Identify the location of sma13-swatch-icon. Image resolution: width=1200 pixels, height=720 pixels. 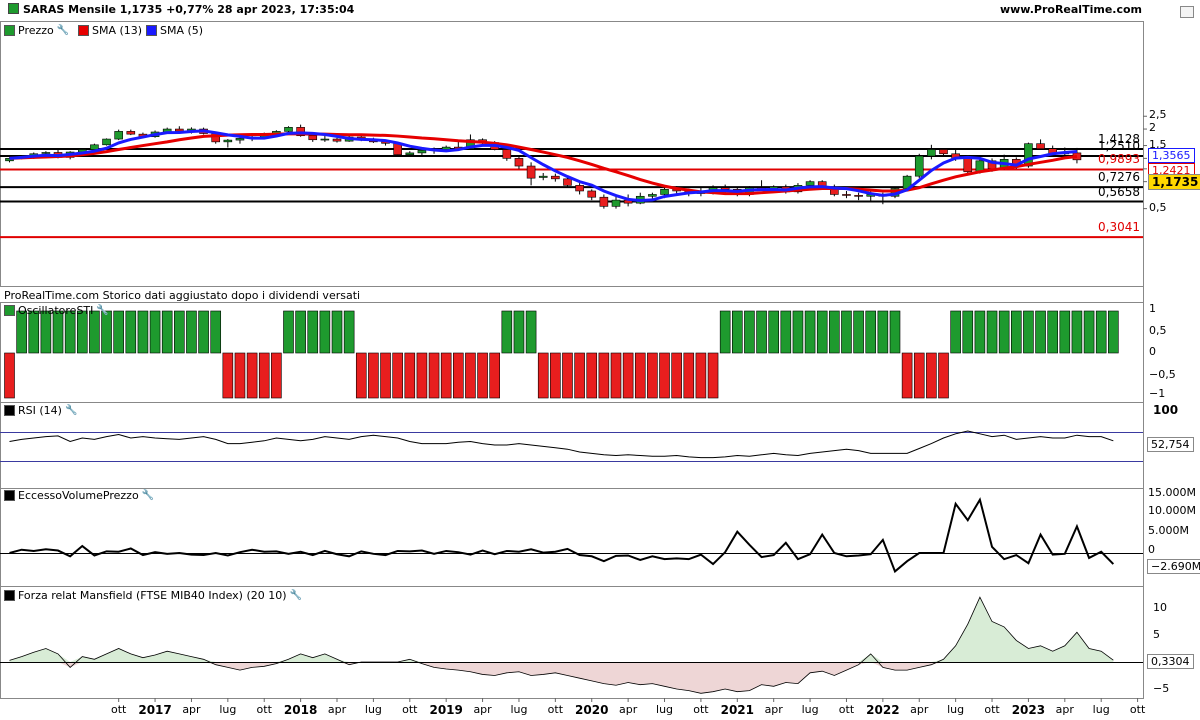
(83, 30).